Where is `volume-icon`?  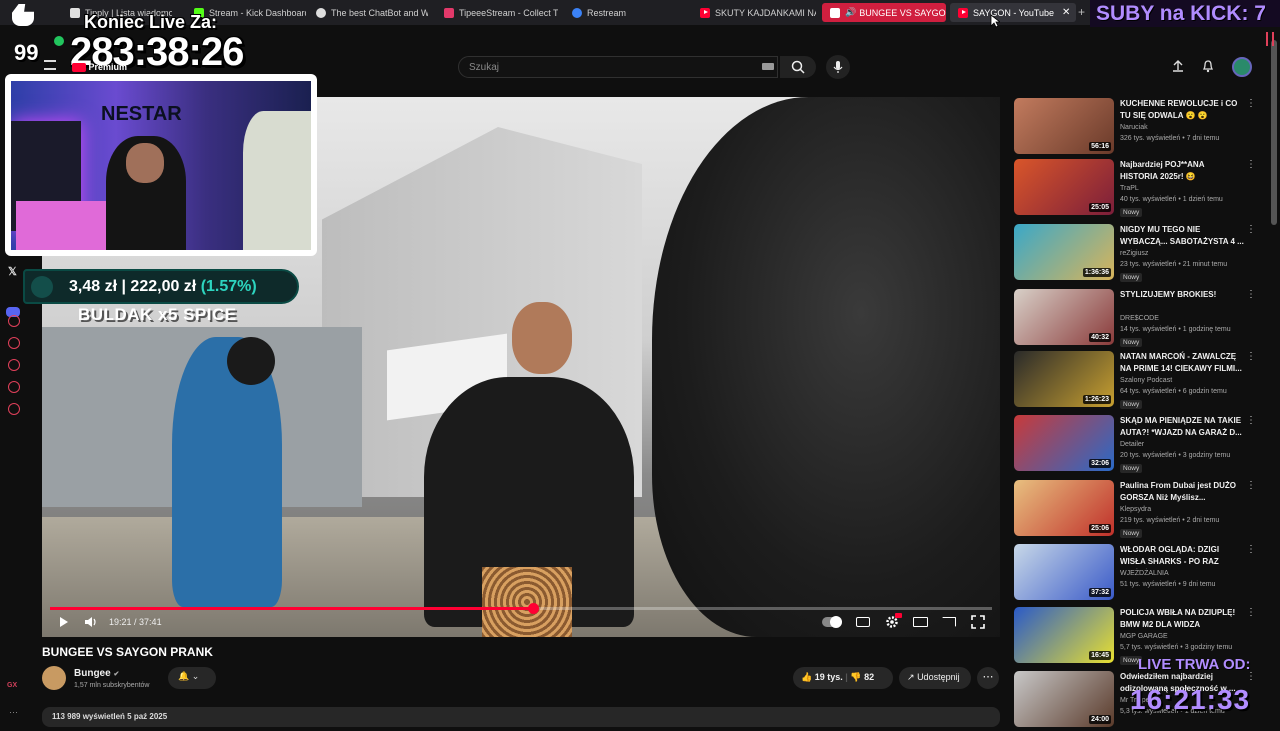 volume-icon is located at coordinates (91, 622).